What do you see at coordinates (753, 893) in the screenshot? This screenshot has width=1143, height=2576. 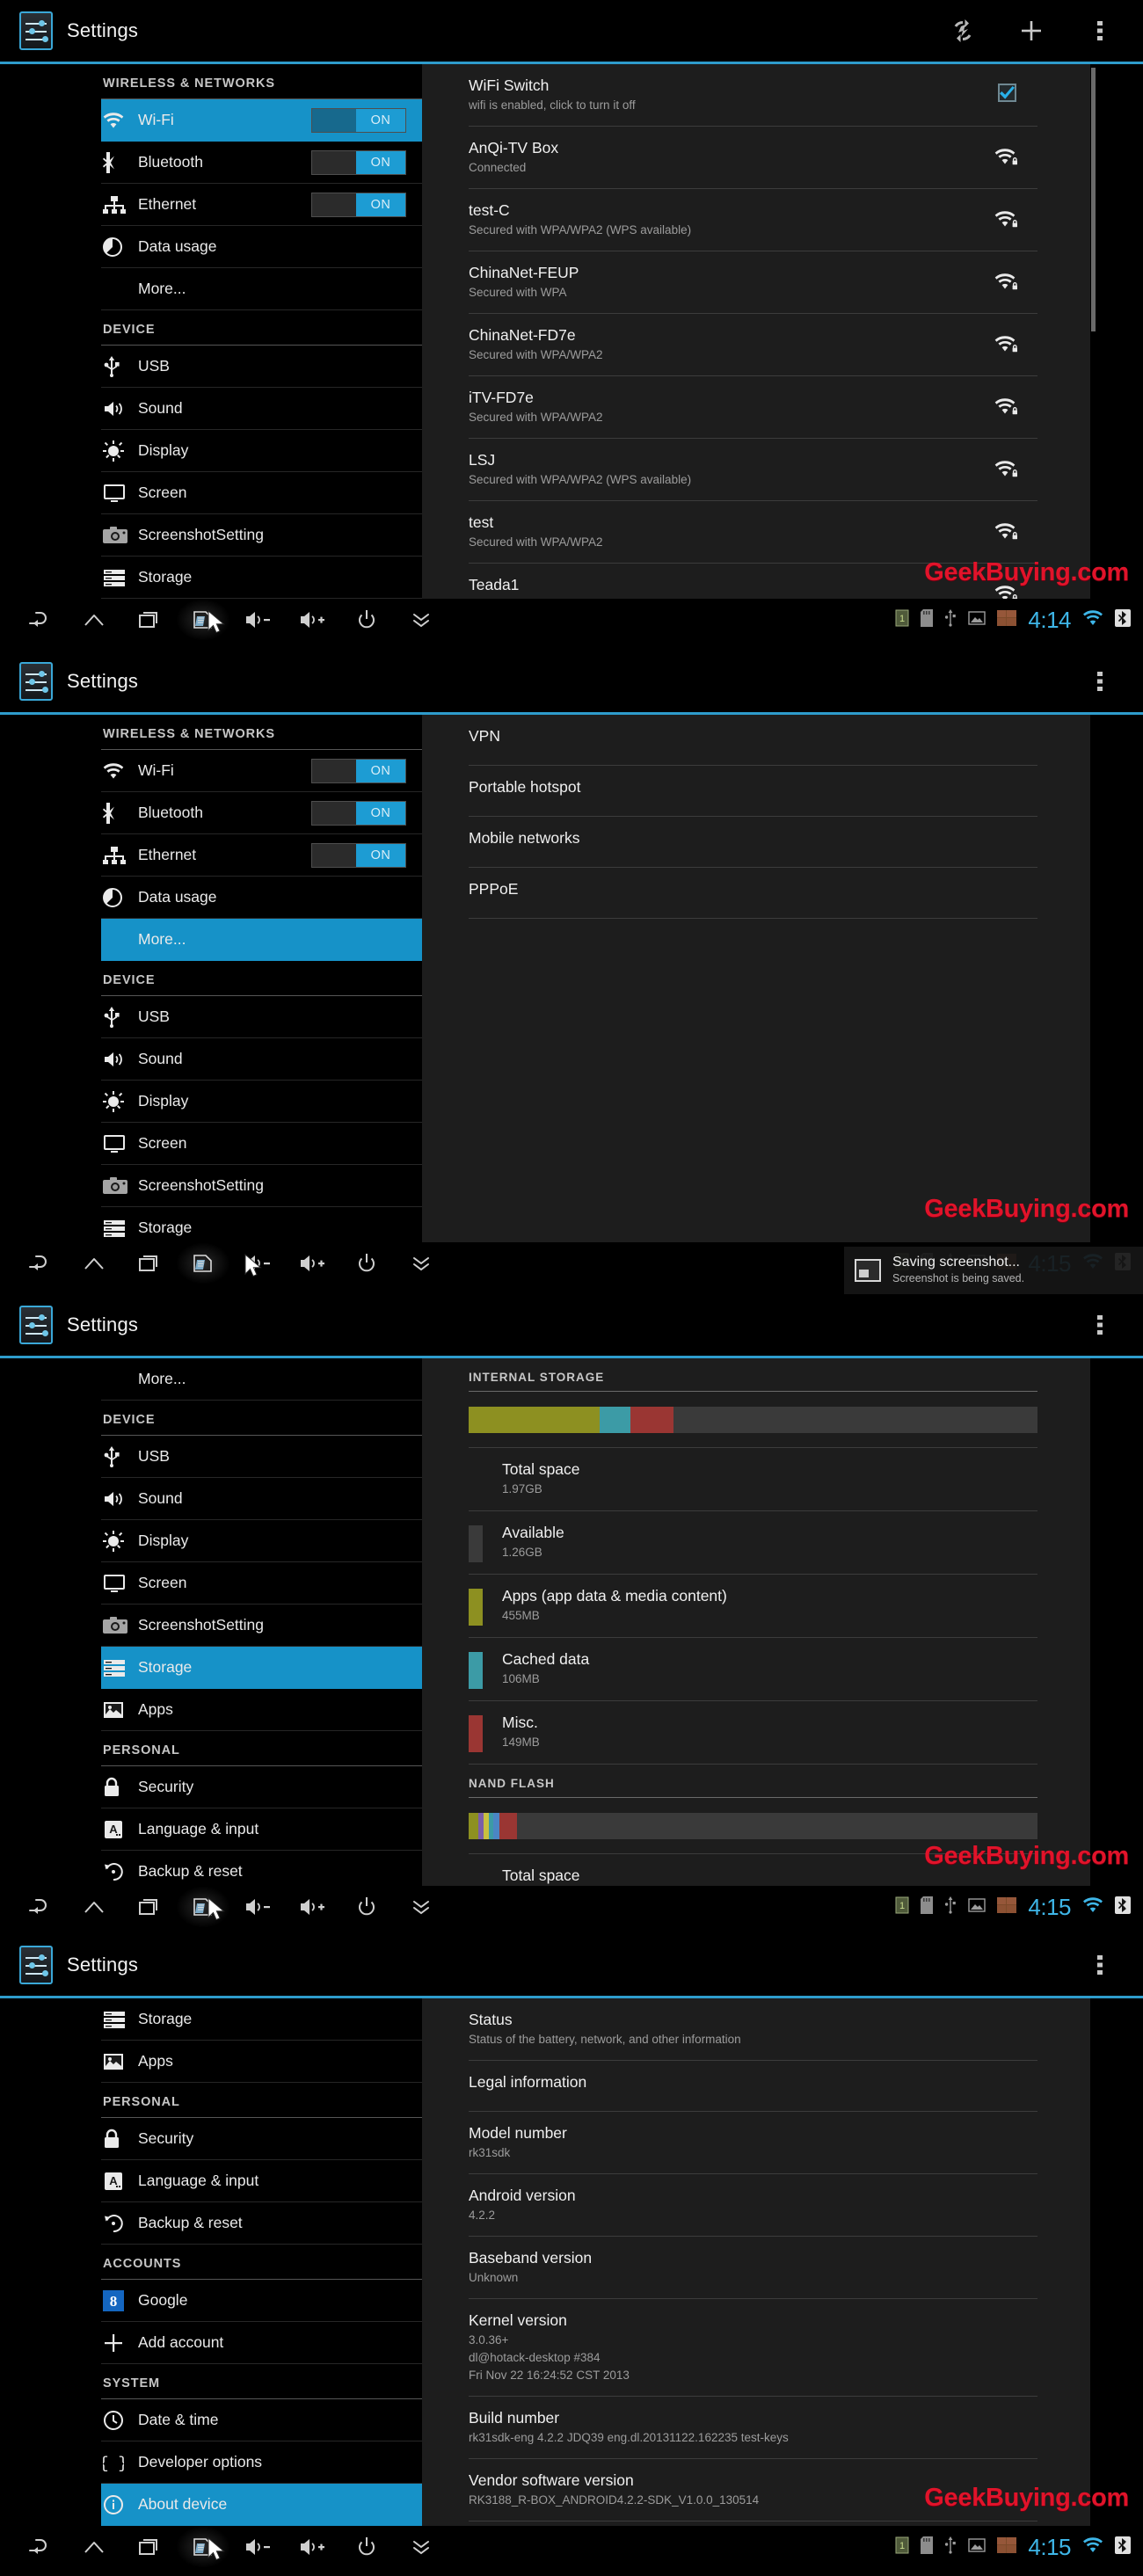 I see `list-item-pppoe: PPPoE` at bounding box center [753, 893].